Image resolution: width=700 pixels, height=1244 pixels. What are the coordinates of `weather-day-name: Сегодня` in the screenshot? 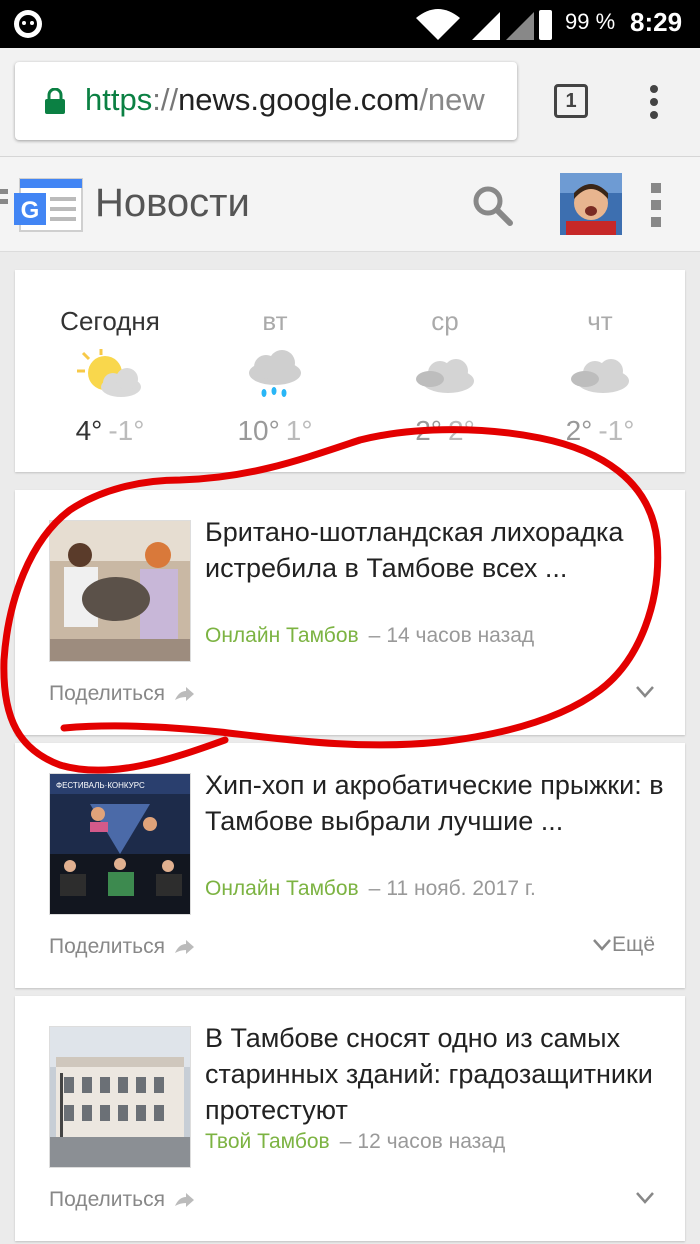 It's located at (110, 321).